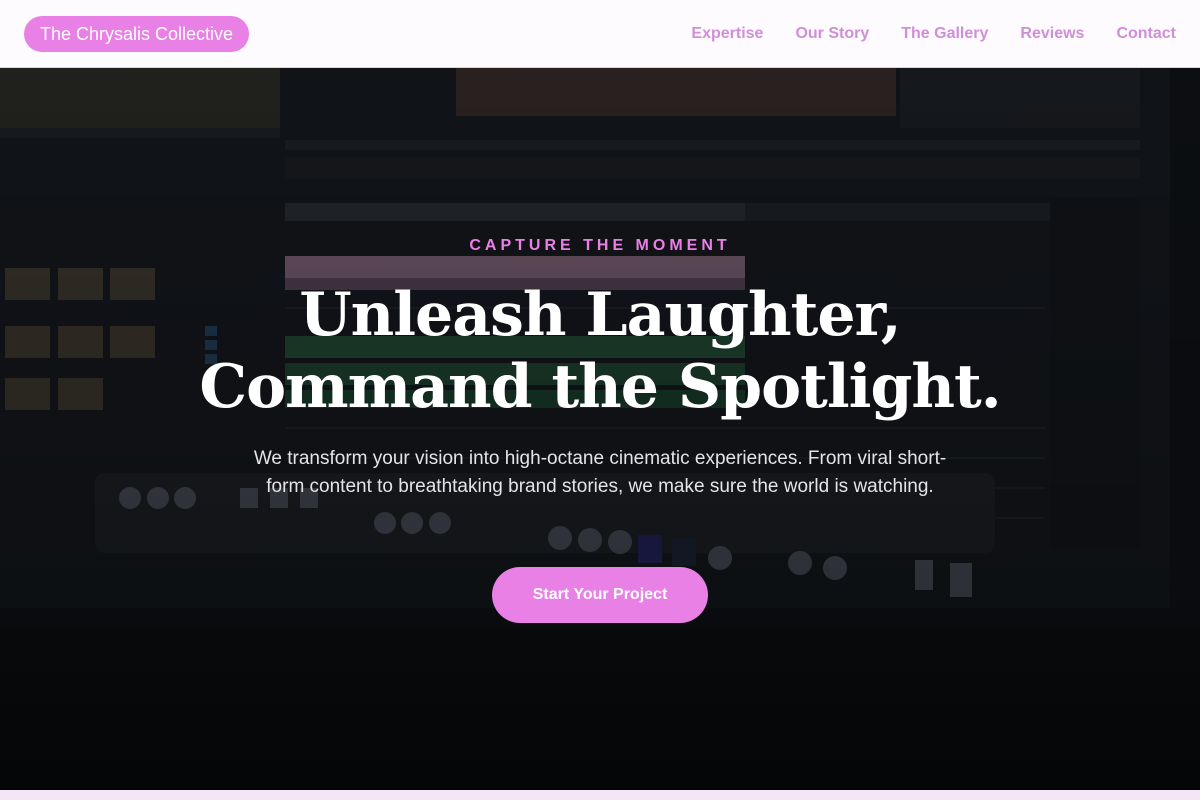 This screenshot has width=1200, height=800. What do you see at coordinates (832, 34) in the screenshot?
I see `nav-our-story: Our Story` at bounding box center [832, 34].